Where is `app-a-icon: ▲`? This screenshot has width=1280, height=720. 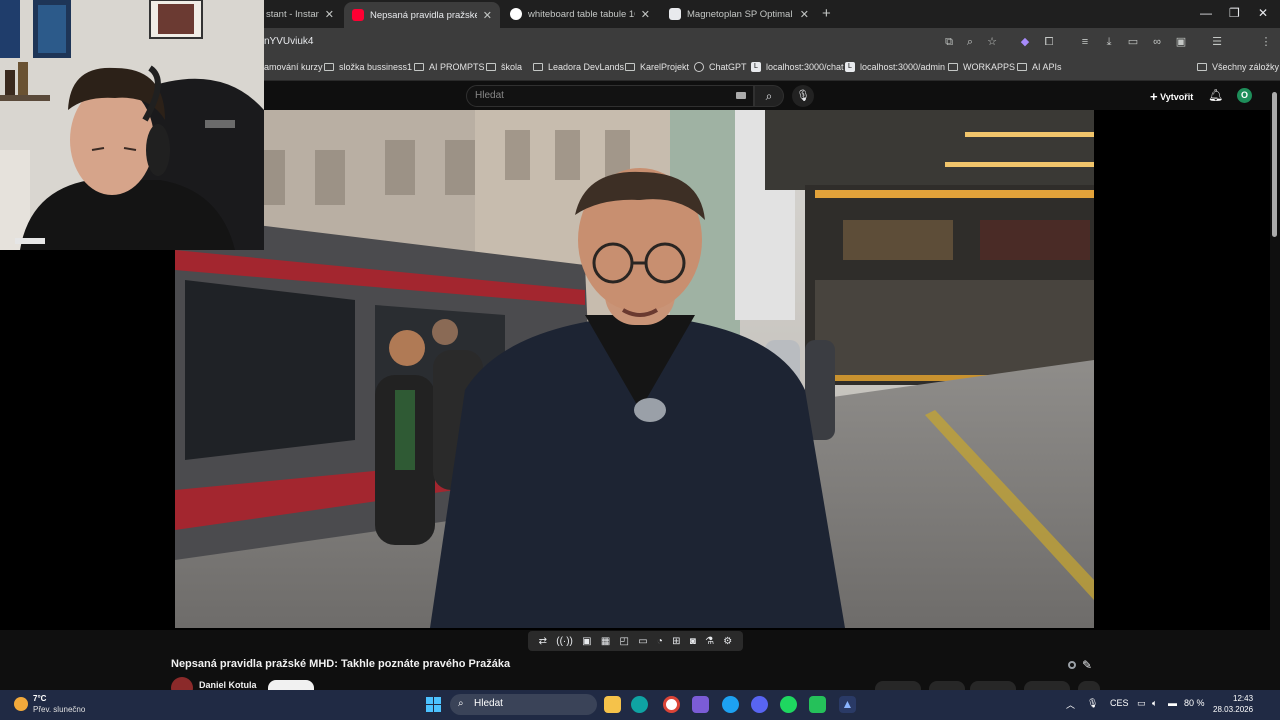 app-a-icon: ▲ is located at coordinates (847, 704).